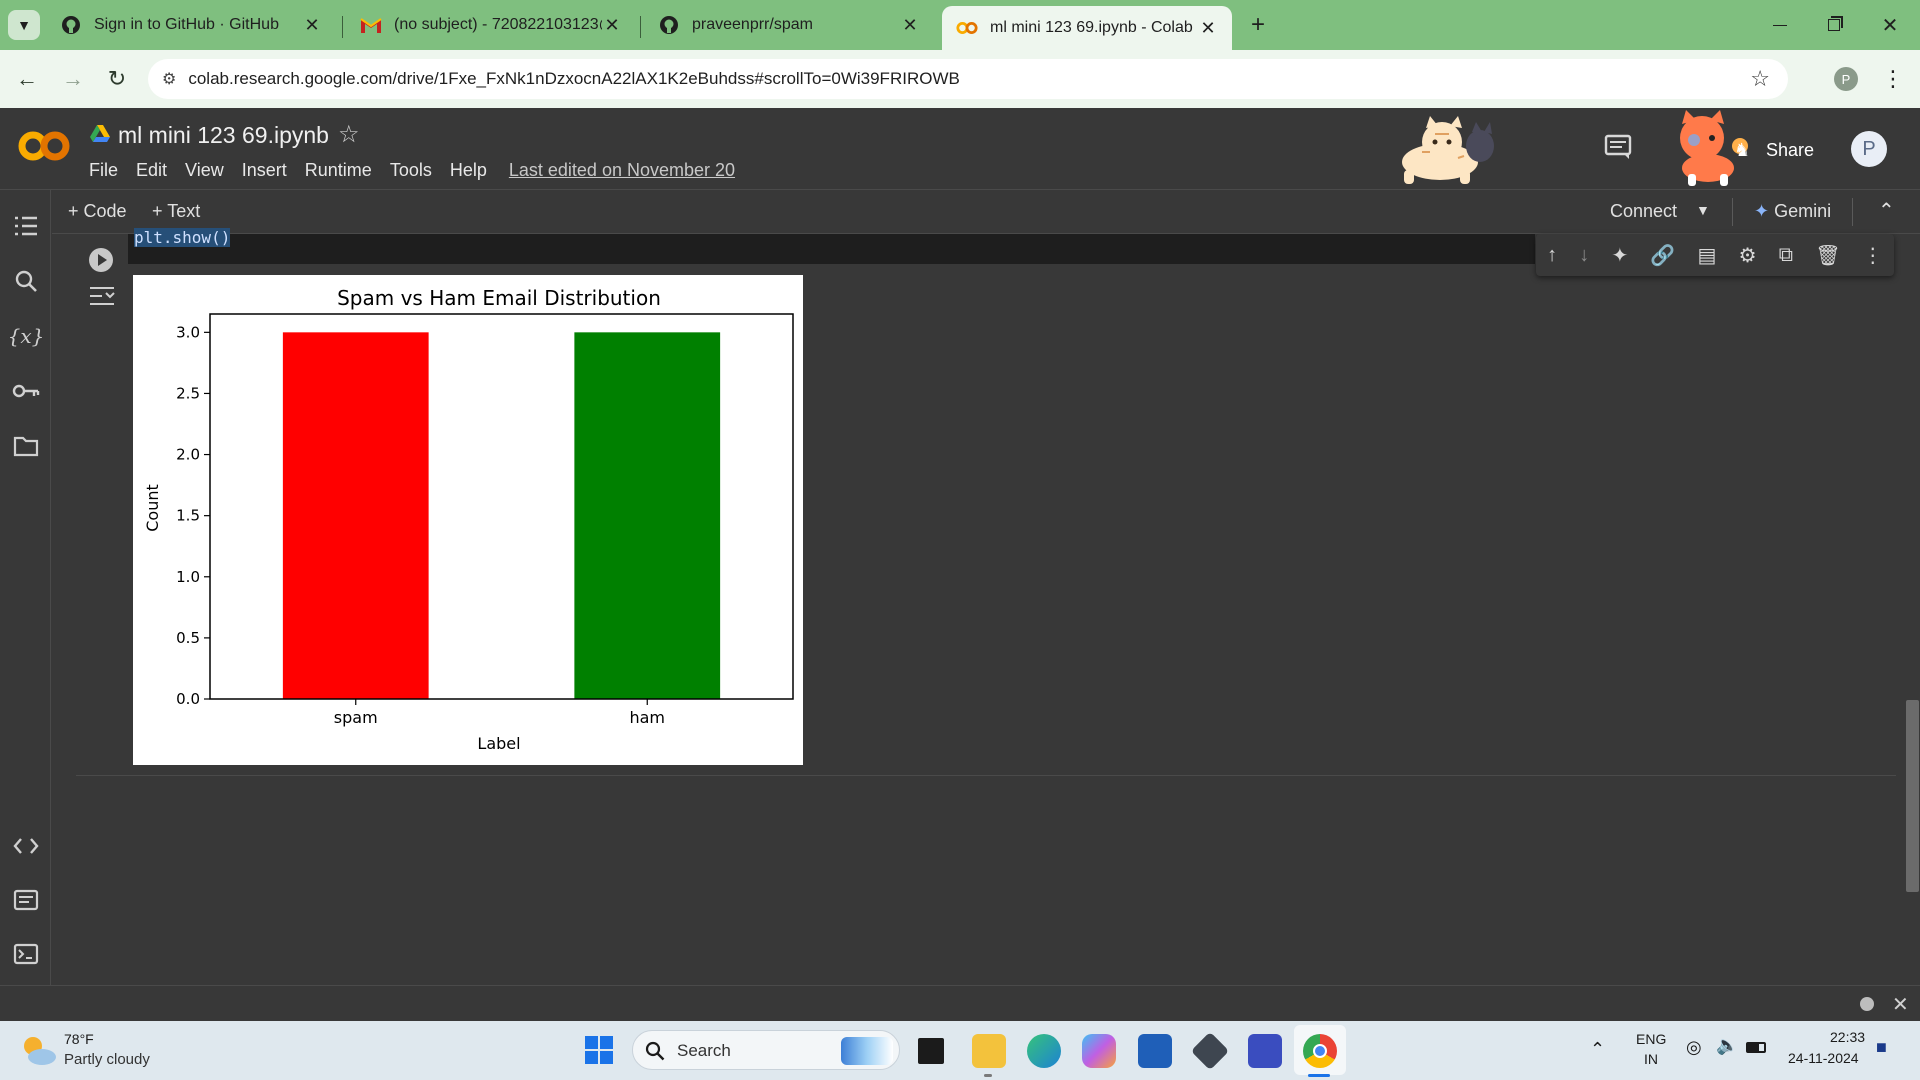  Describe the element at coordinates (1552, 255) in the screenshot. I see `move-cell-up-icon: ↑` at that location.